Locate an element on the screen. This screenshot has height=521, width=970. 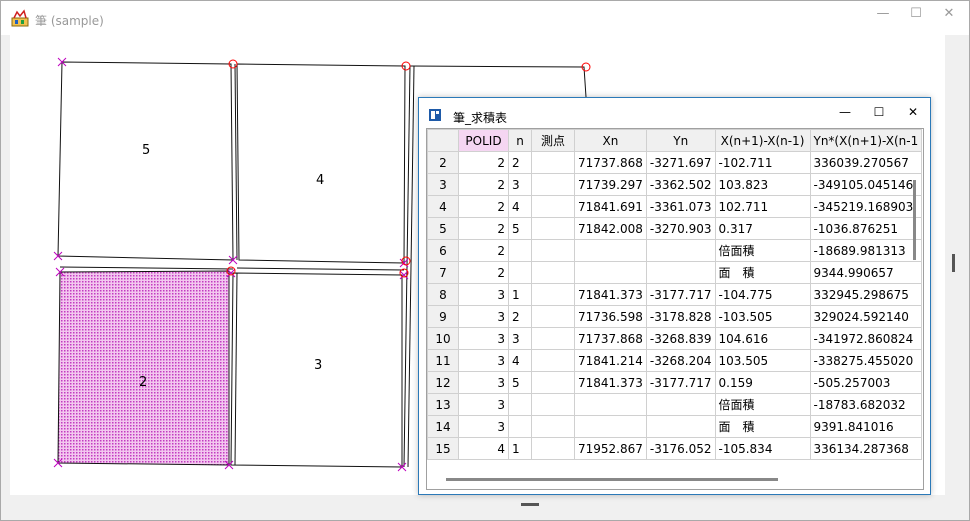
table-cell: -18783.682032 is located at coordinates (866, 404).